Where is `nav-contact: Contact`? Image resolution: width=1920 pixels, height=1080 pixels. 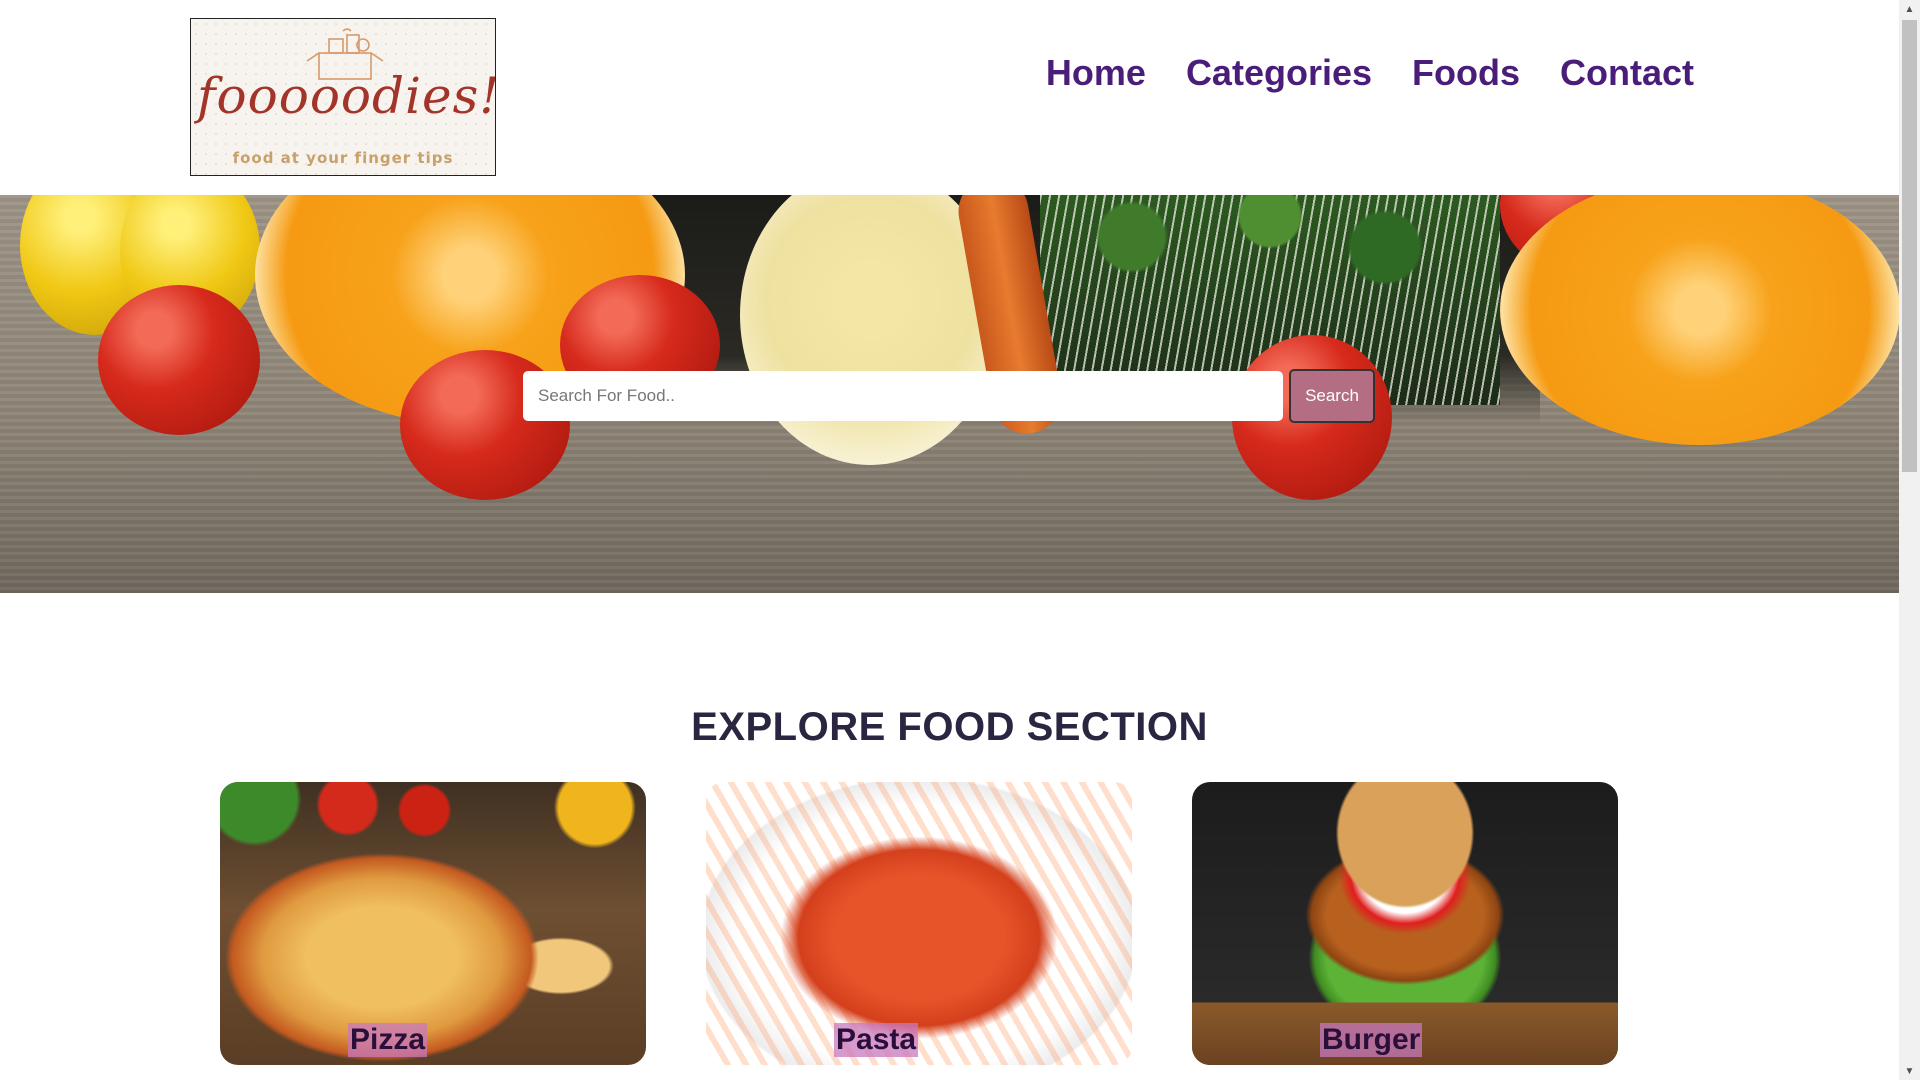
nav-contact: Contact is located at coordinates (1627, 73).